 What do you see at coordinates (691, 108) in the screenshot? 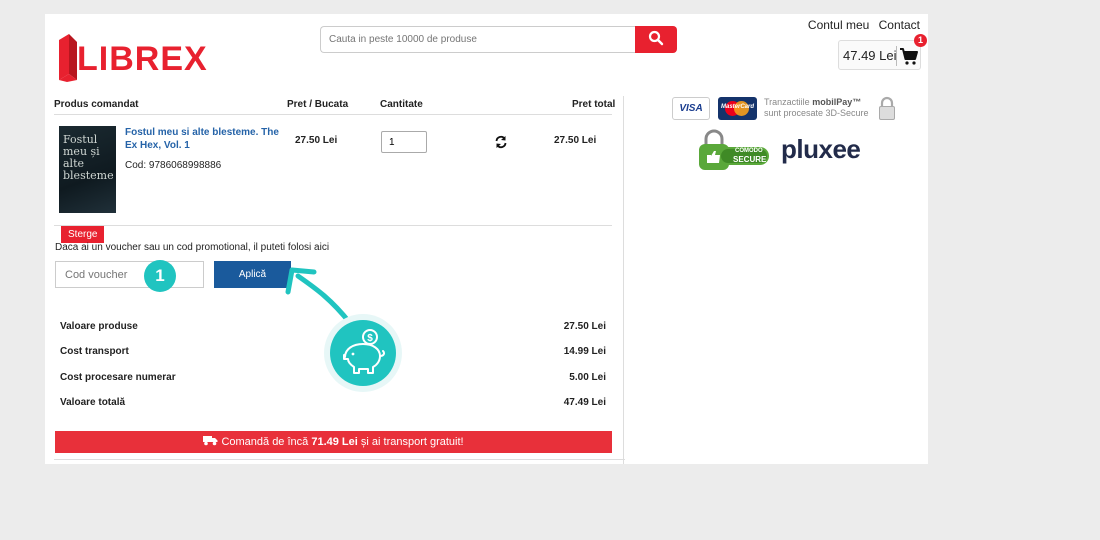
I see `visa-badge: VISA` at bounding box center [691, 108].